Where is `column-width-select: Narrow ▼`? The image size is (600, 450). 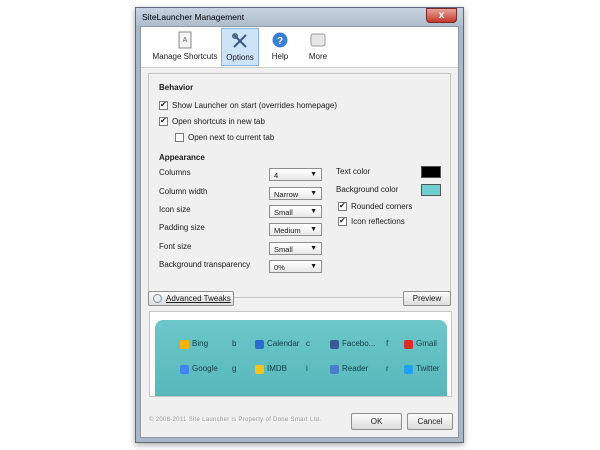
column-width-select: Narrow ▼ is located at coordinates (295, 193).